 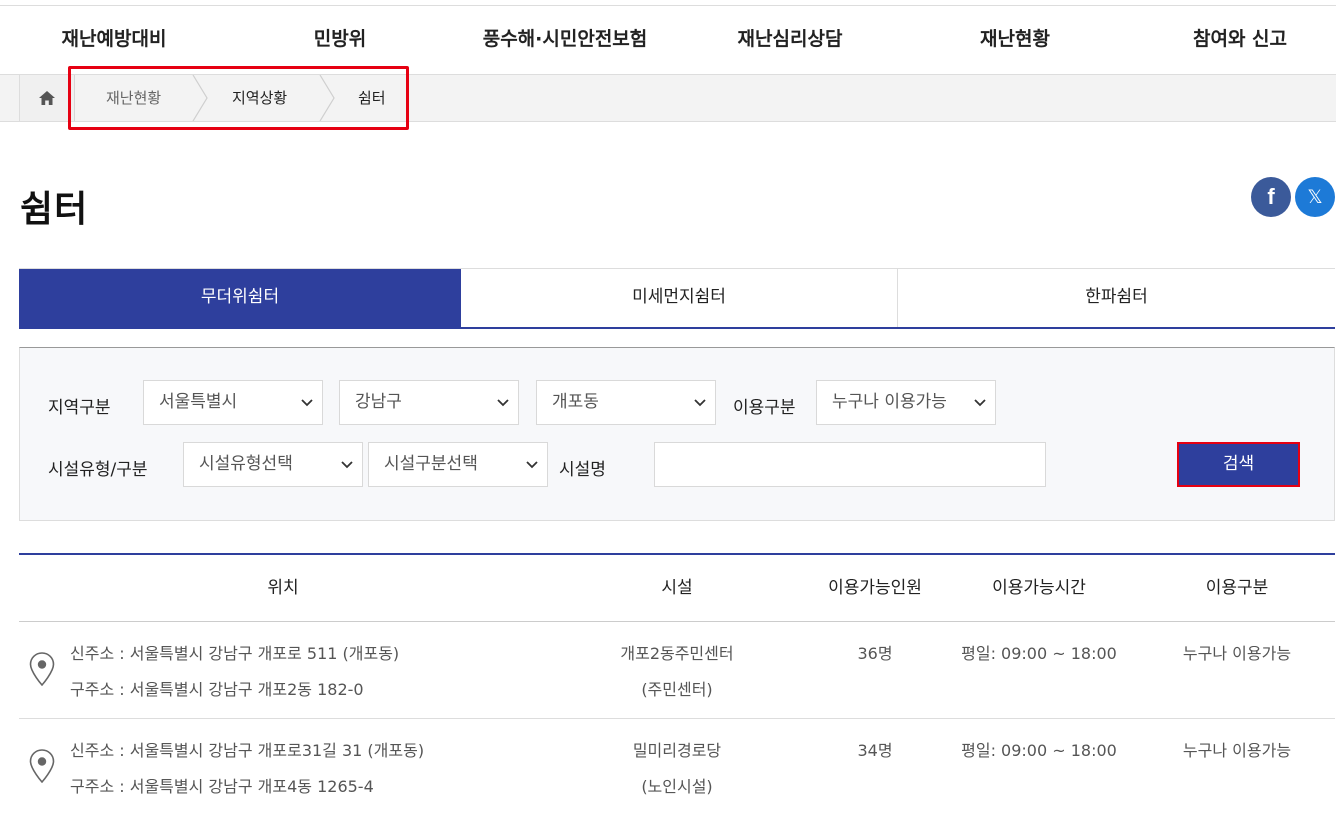 I want to click on nav-item-counseling: 재난심리상담, so click(x=790, y=40).